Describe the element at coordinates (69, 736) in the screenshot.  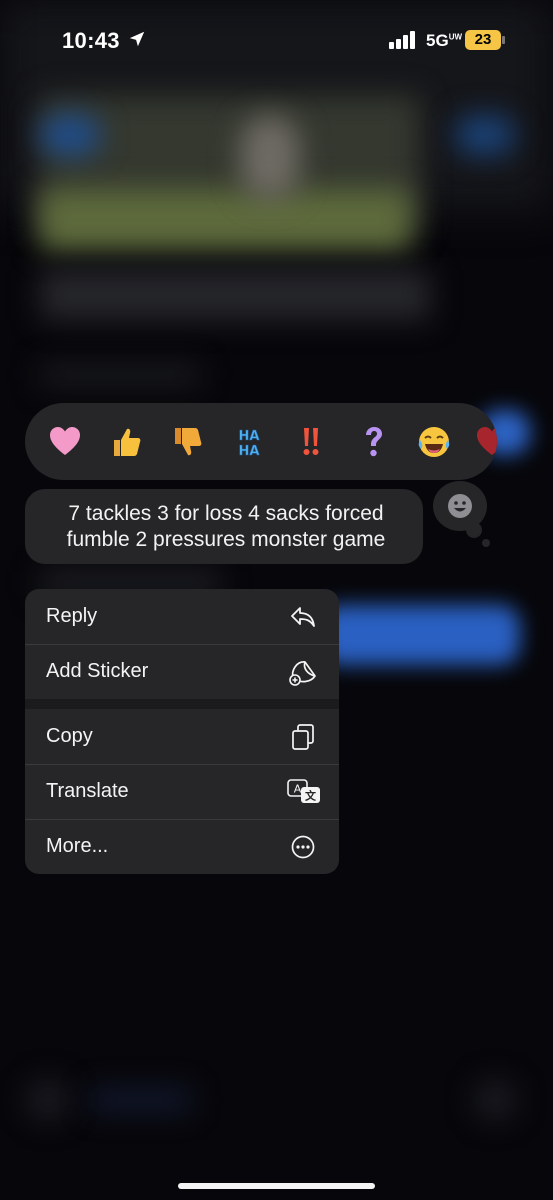
I see `menu-item-label: Copy` at that location.